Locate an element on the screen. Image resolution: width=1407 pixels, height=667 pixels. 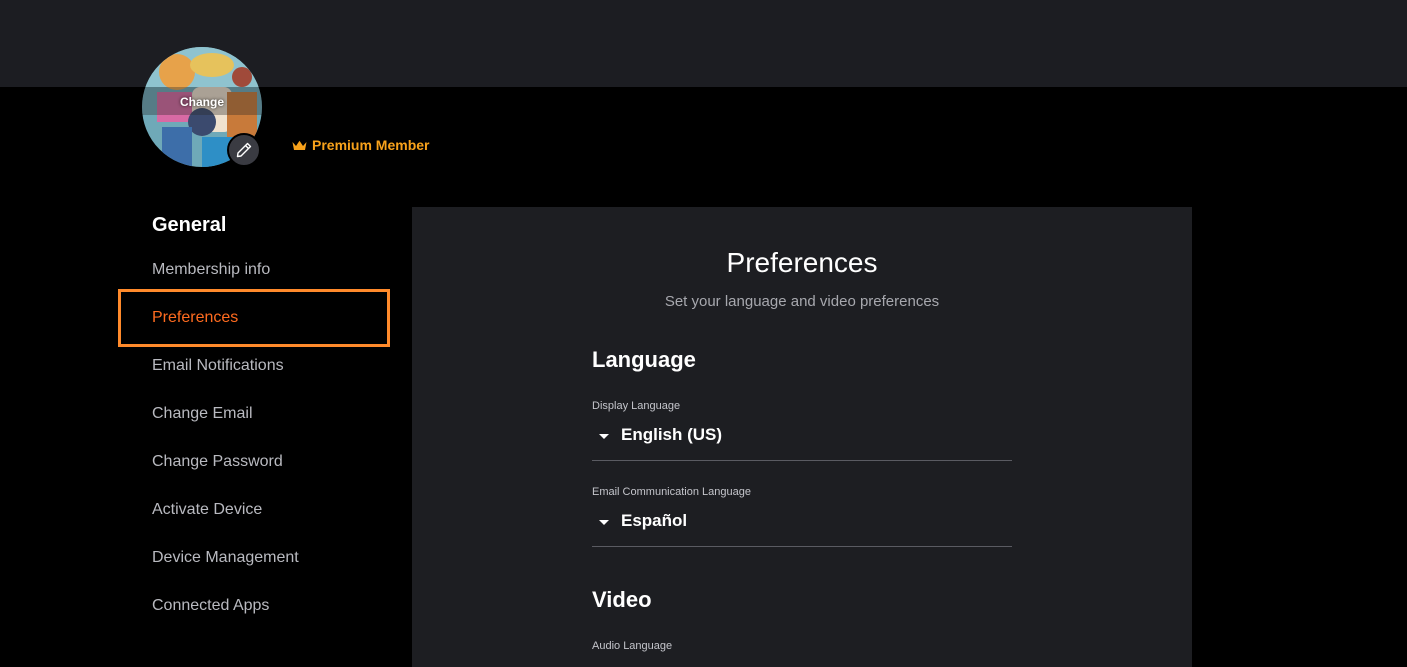
sidebar-item-connected-apps: Connected Apps is located at coordinates (210, 606).